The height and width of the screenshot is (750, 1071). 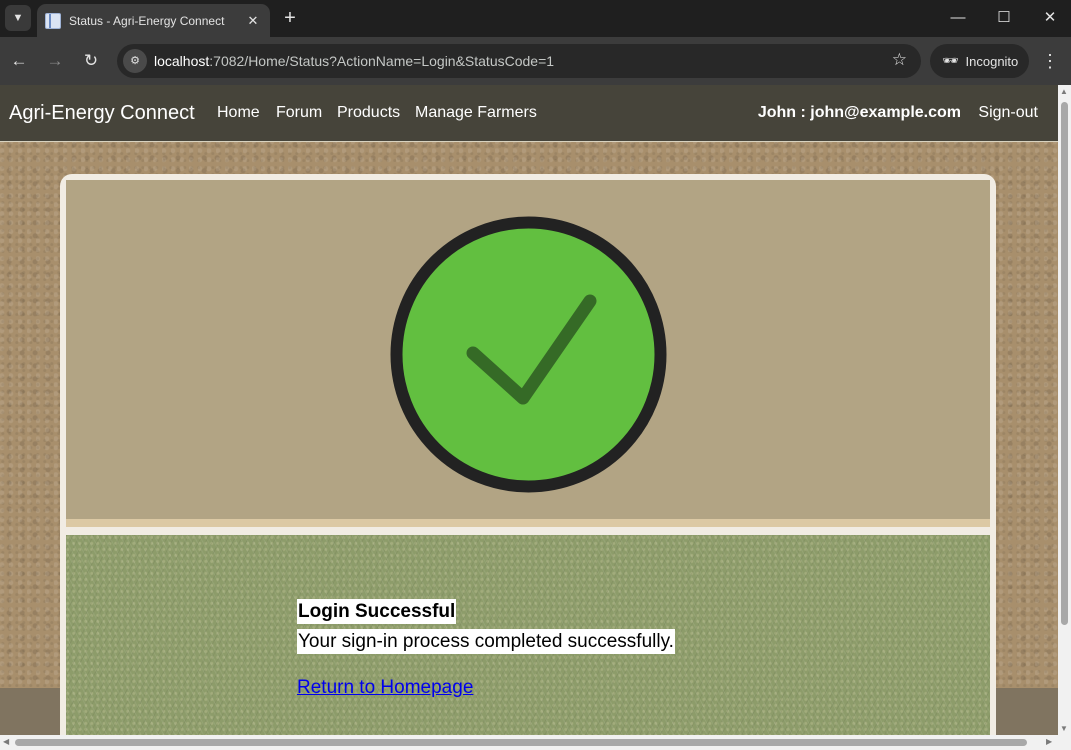 I want to click on bookmark-star-icon: ☆, so click(x=899, y=60).